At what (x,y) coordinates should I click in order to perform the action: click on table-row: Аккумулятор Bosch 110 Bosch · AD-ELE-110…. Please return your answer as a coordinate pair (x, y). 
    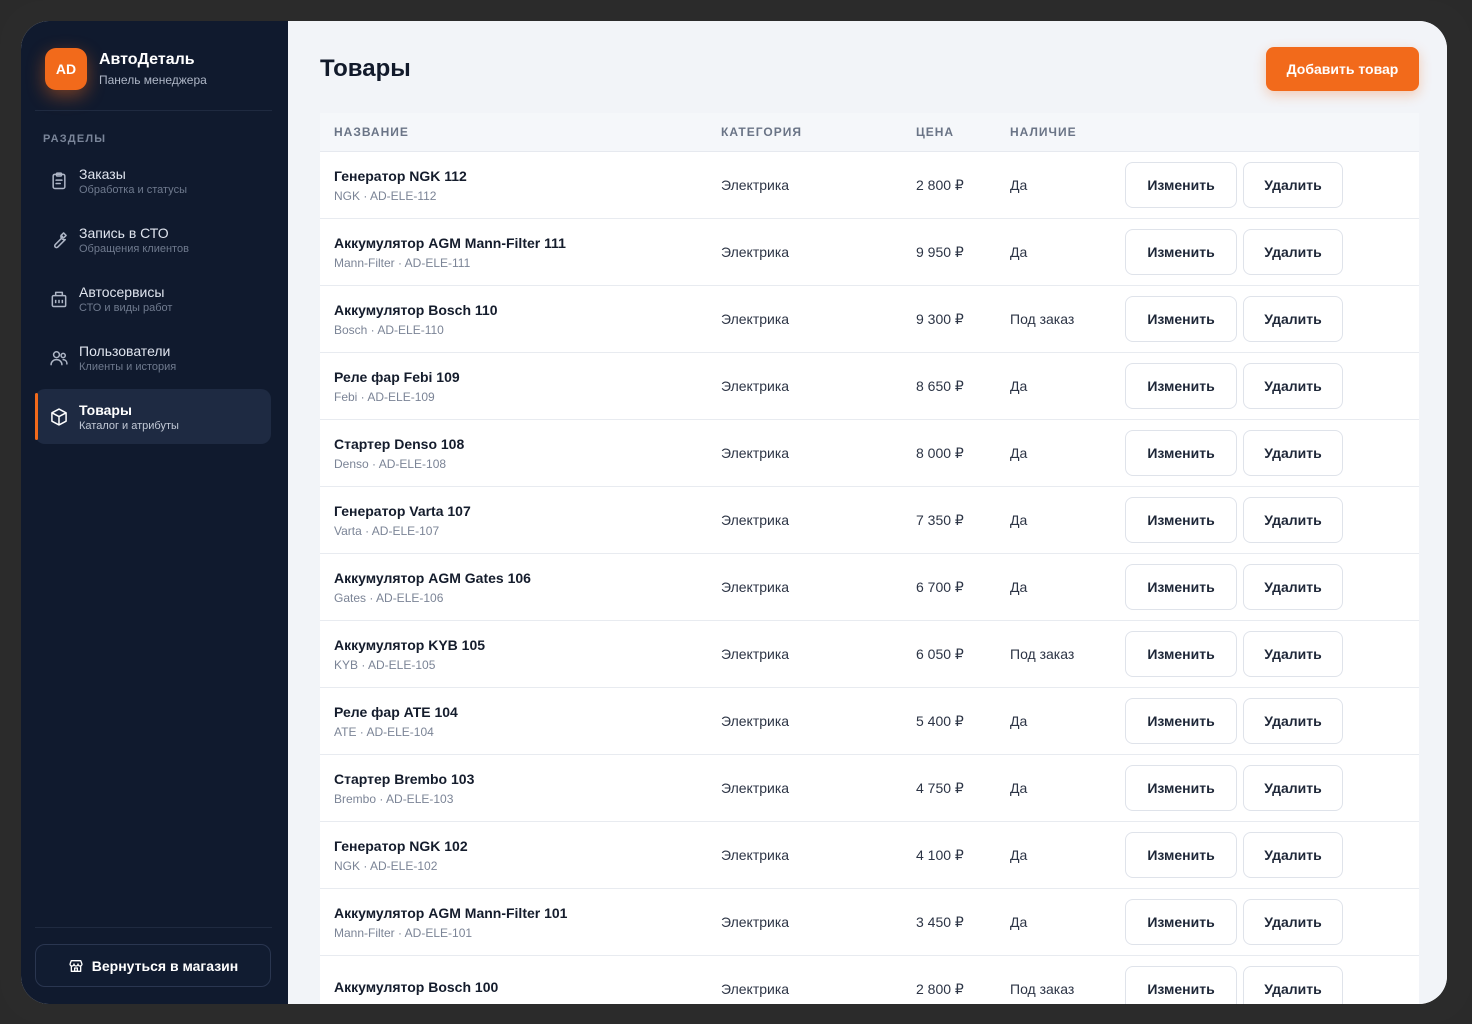
    Looking at the image, I should click on (869, 319).